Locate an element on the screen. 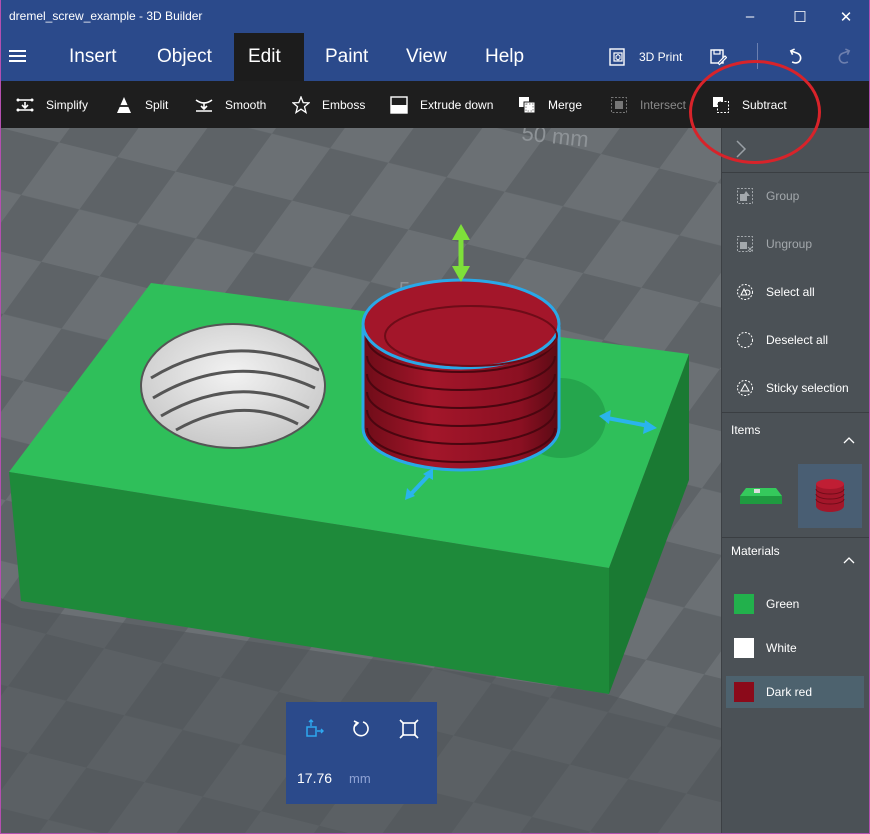 The image size is (870, 834). green-swatch is located at coordinates (744, 604).